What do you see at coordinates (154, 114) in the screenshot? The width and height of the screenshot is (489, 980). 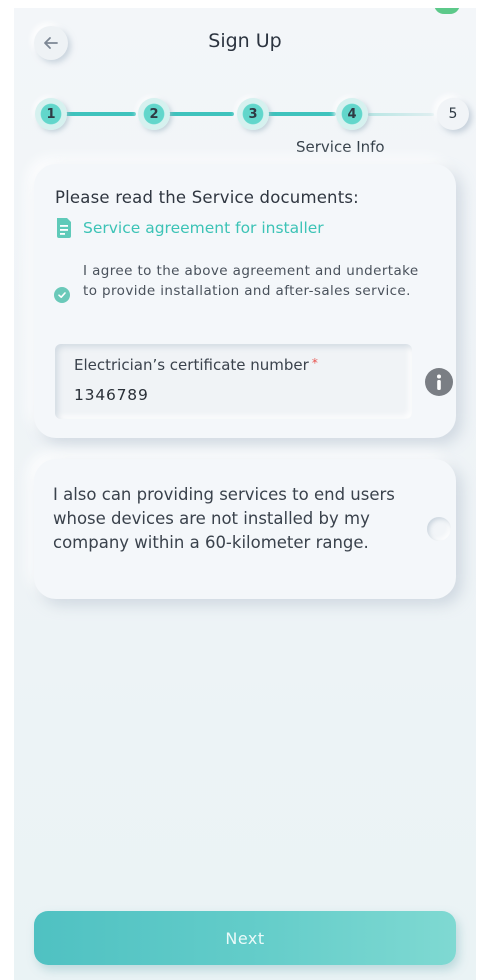 I see `step-2: 2` at bounding box center [154, 114].